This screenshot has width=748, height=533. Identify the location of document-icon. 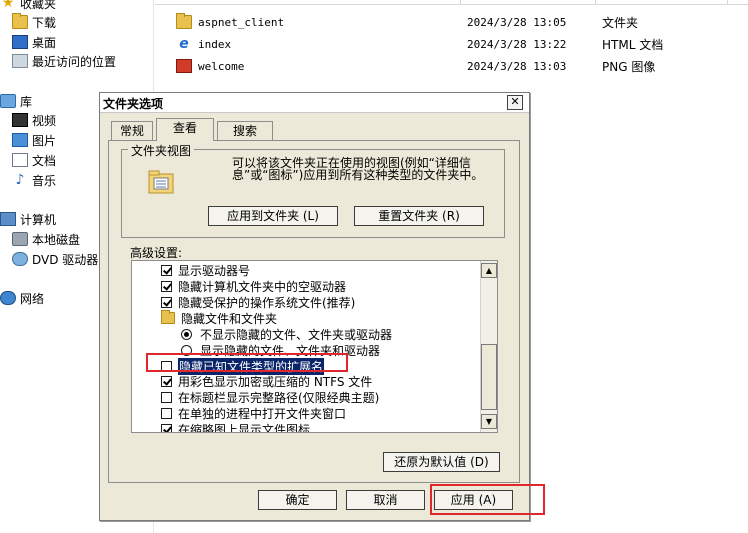
(20, 160).